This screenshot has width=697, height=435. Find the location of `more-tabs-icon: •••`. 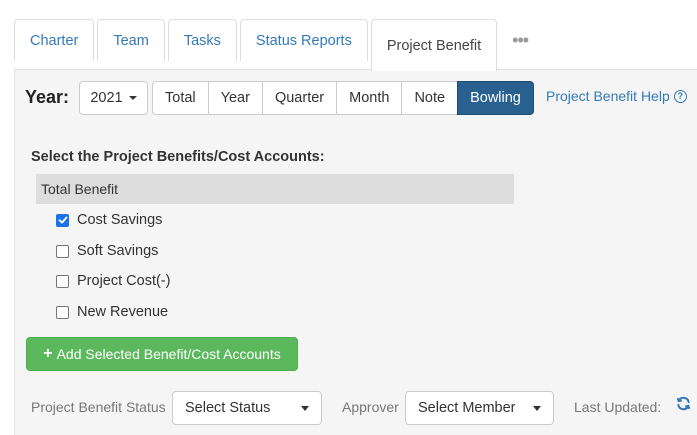

more-tabs-icon: ••• is located at coordinates (520, 40).